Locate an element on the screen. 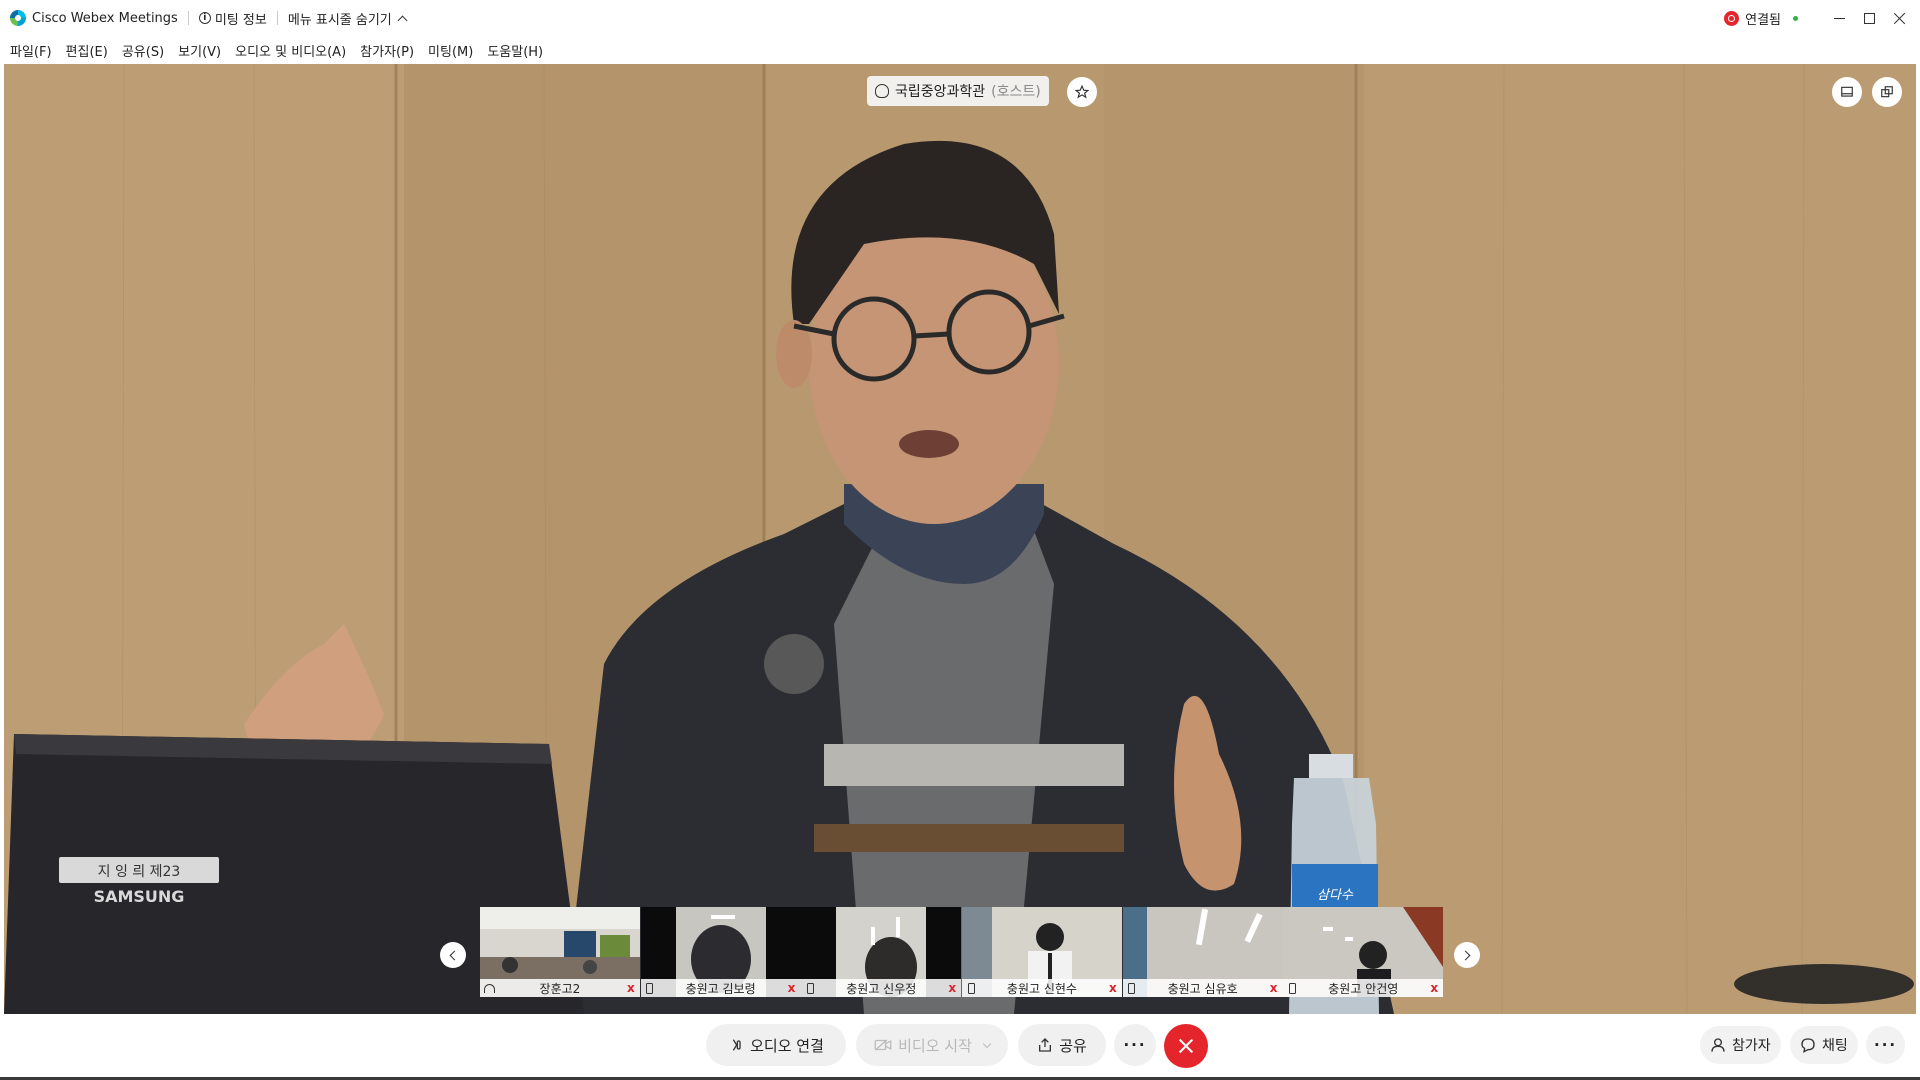 Image resolution: width=1920 pixels, height=1080 pixels. popout-icon is located at coordinates (1887, 92).